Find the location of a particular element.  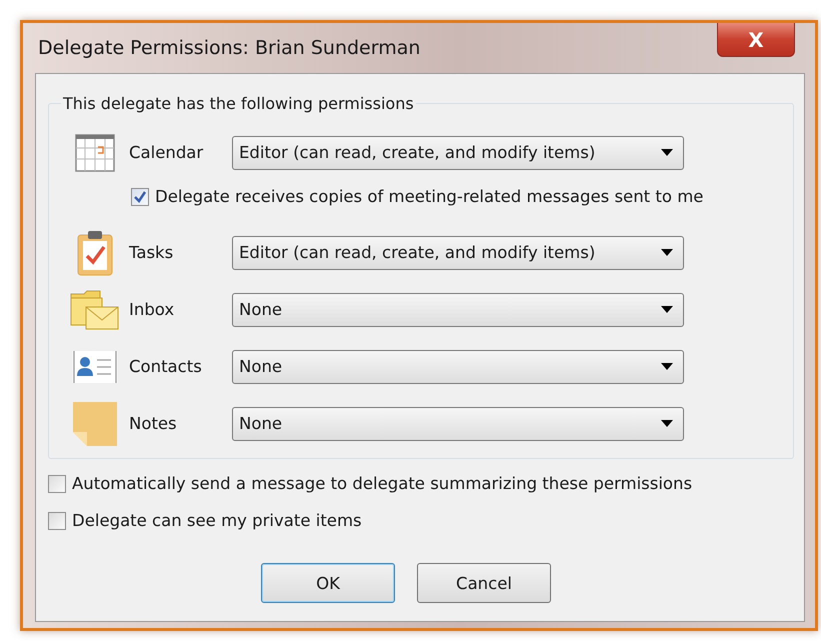

permission-label: Tasks is located at coordinates (151, 252).